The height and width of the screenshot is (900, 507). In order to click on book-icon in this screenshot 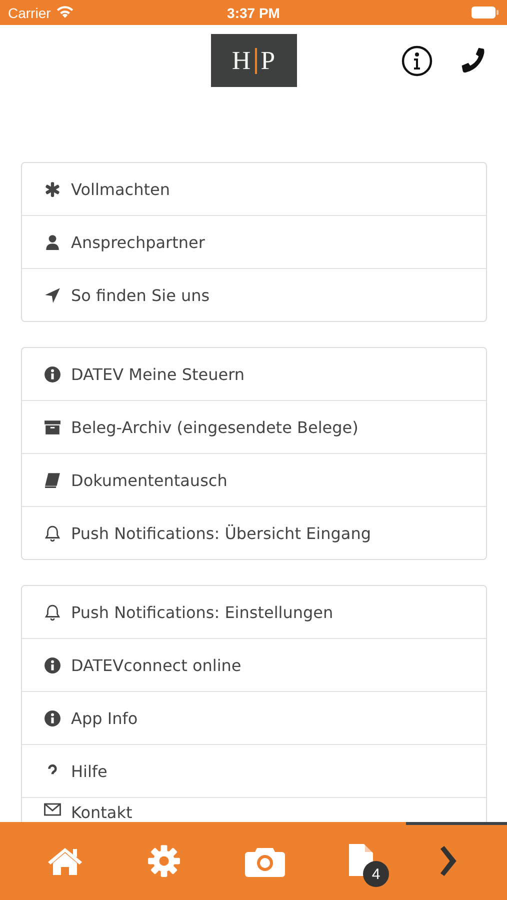, I will do `click(52, 480)`.